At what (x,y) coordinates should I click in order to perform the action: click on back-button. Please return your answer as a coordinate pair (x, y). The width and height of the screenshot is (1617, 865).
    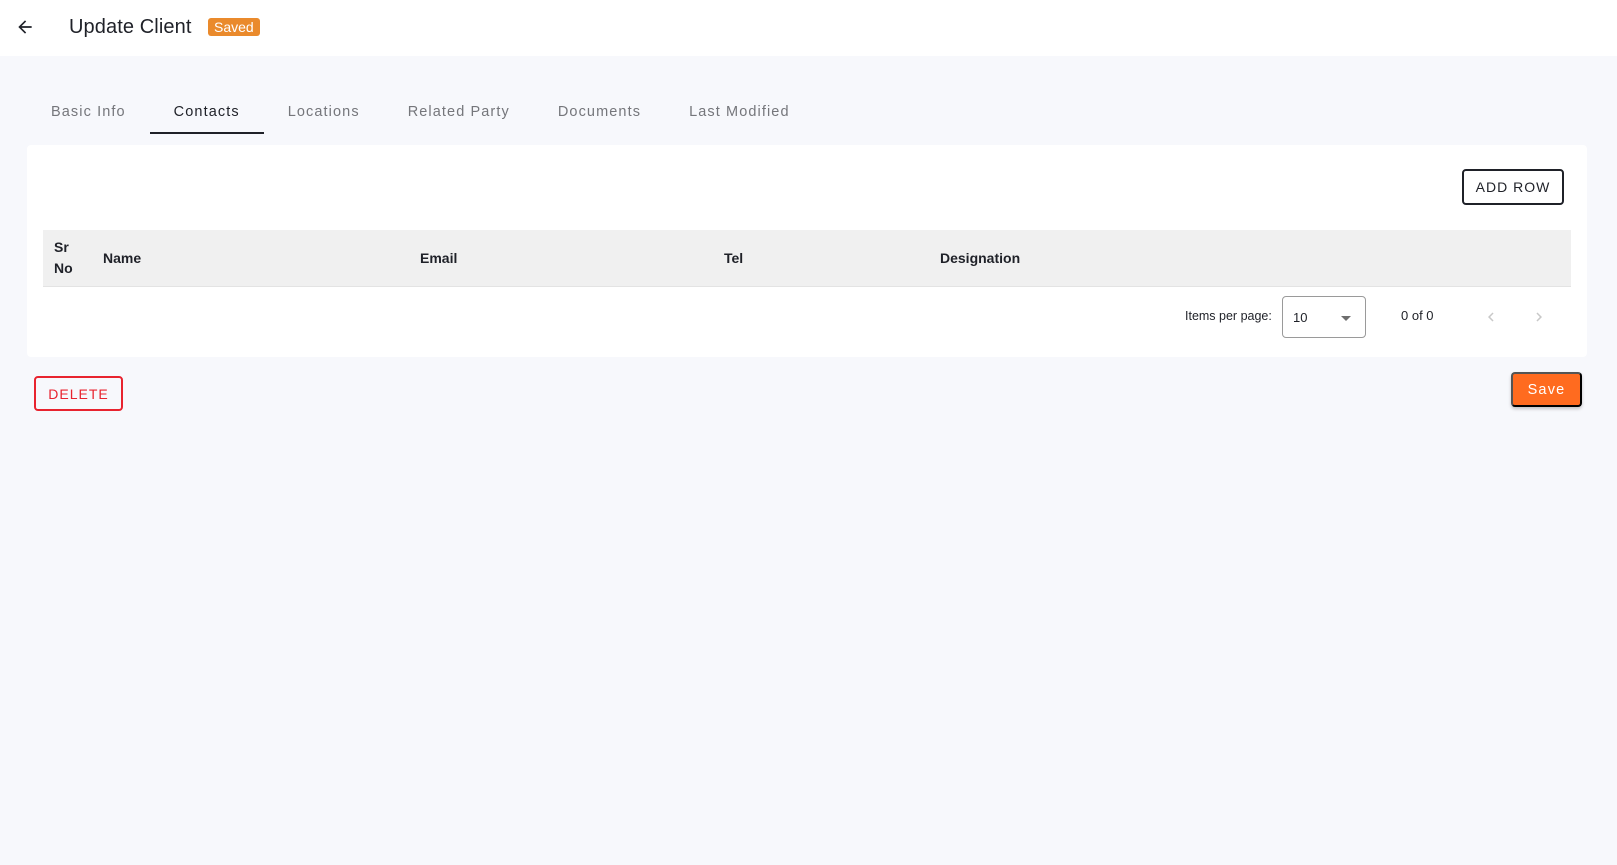
    Looking at the image, I should click on (25, 27).